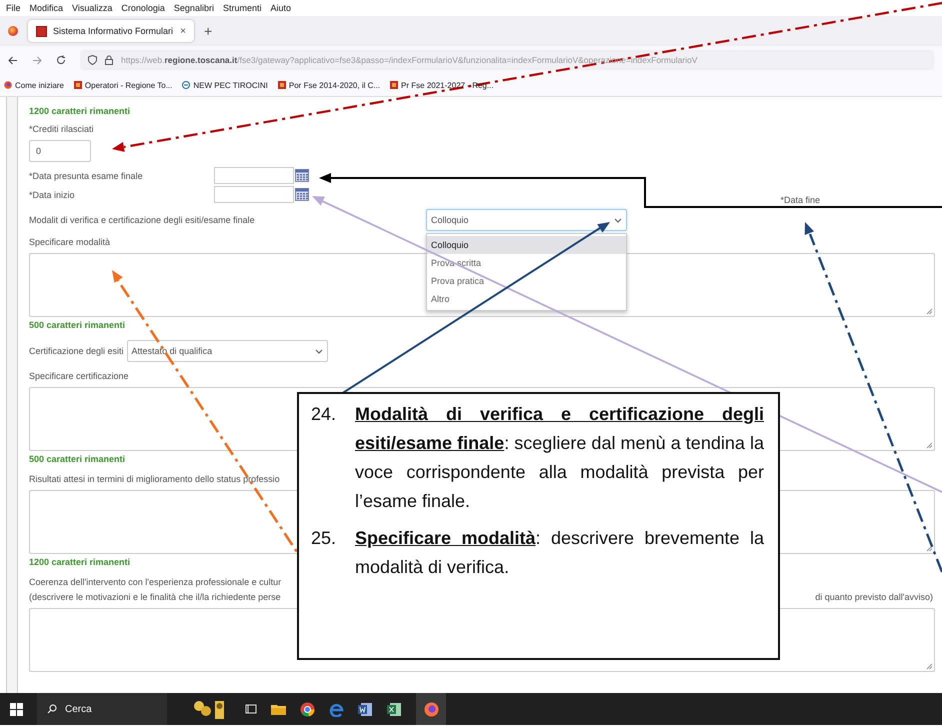  I want to click on list-number: 25., so click(324, 538).